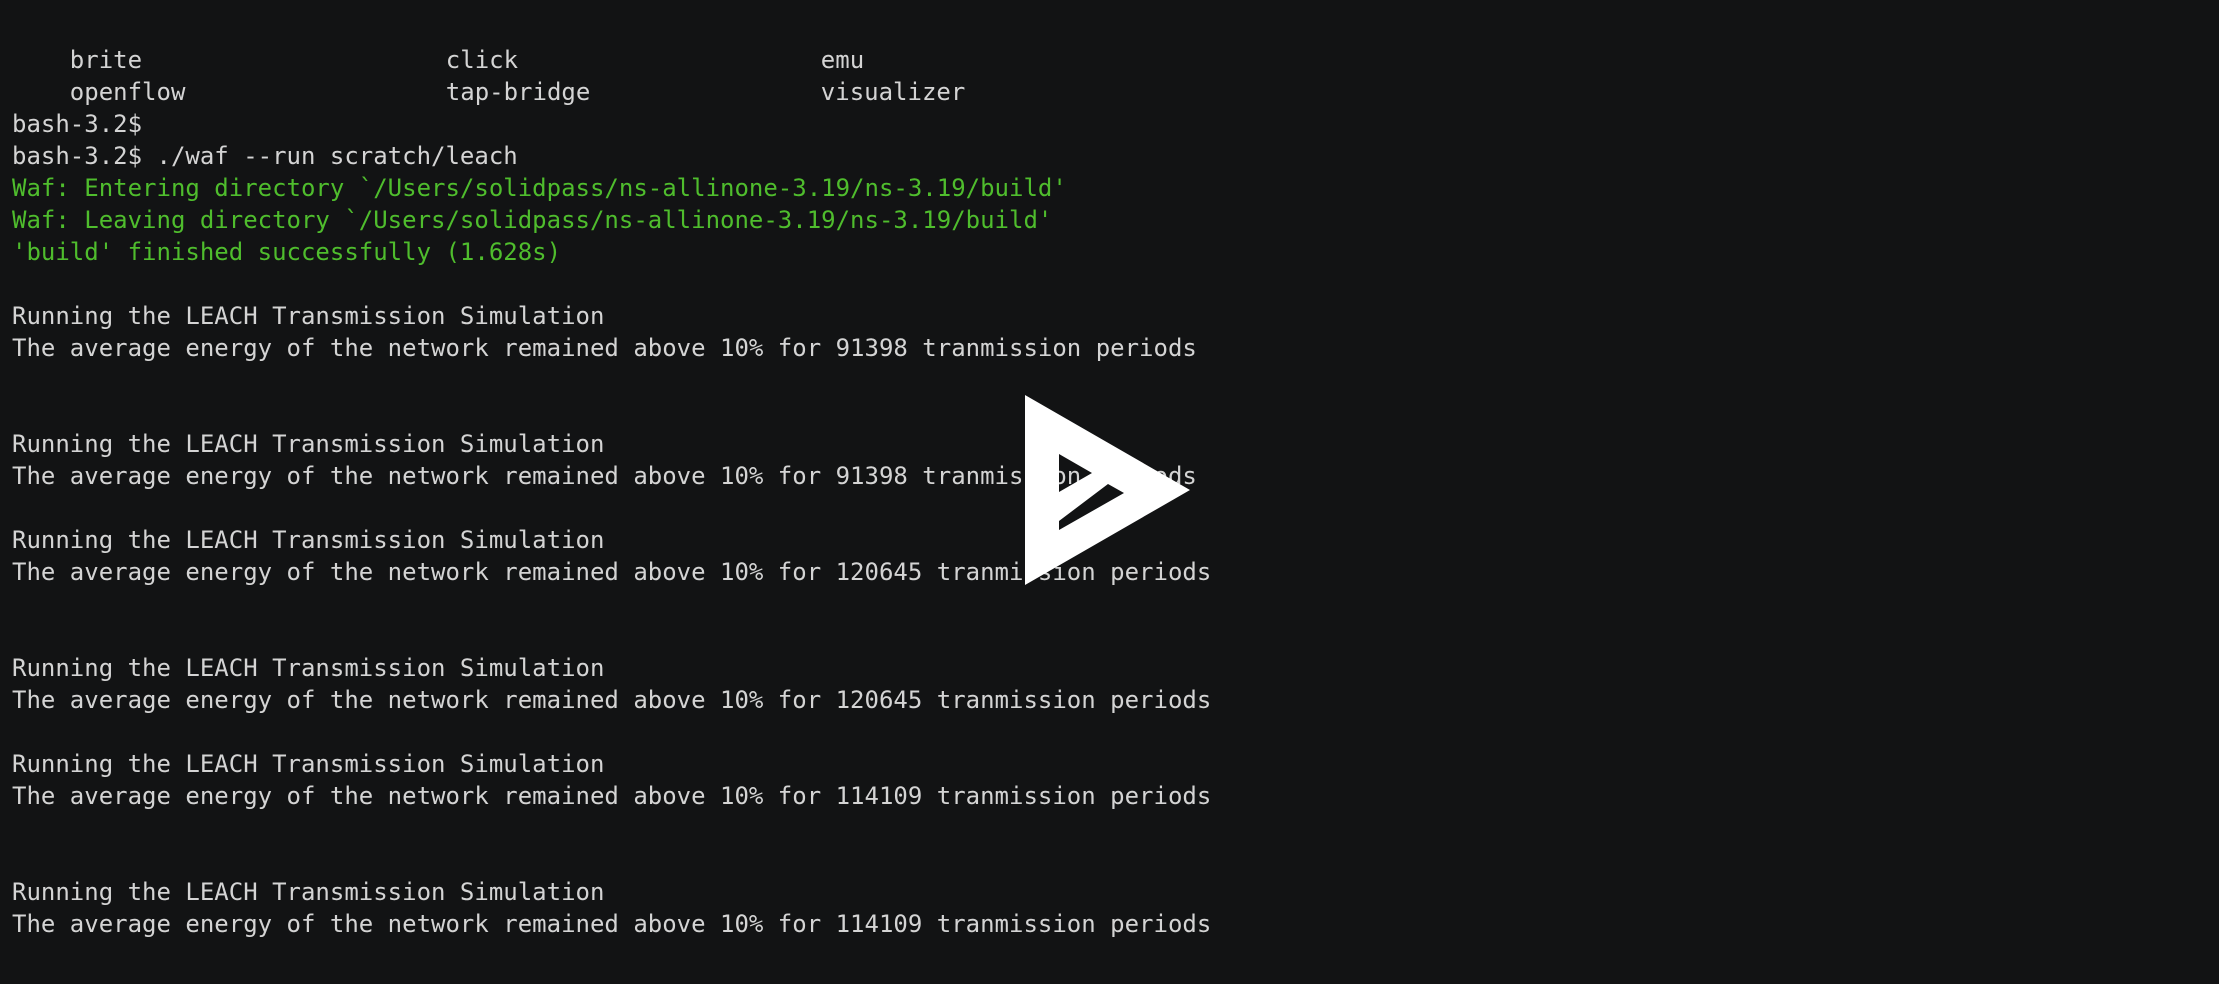 The height and width of the screenshot is (984, 2219). What do you see at coordinates (1115, 43) in the screenshot?
I see `listing-row: brite click emu` at bounding box center [1115, 43].